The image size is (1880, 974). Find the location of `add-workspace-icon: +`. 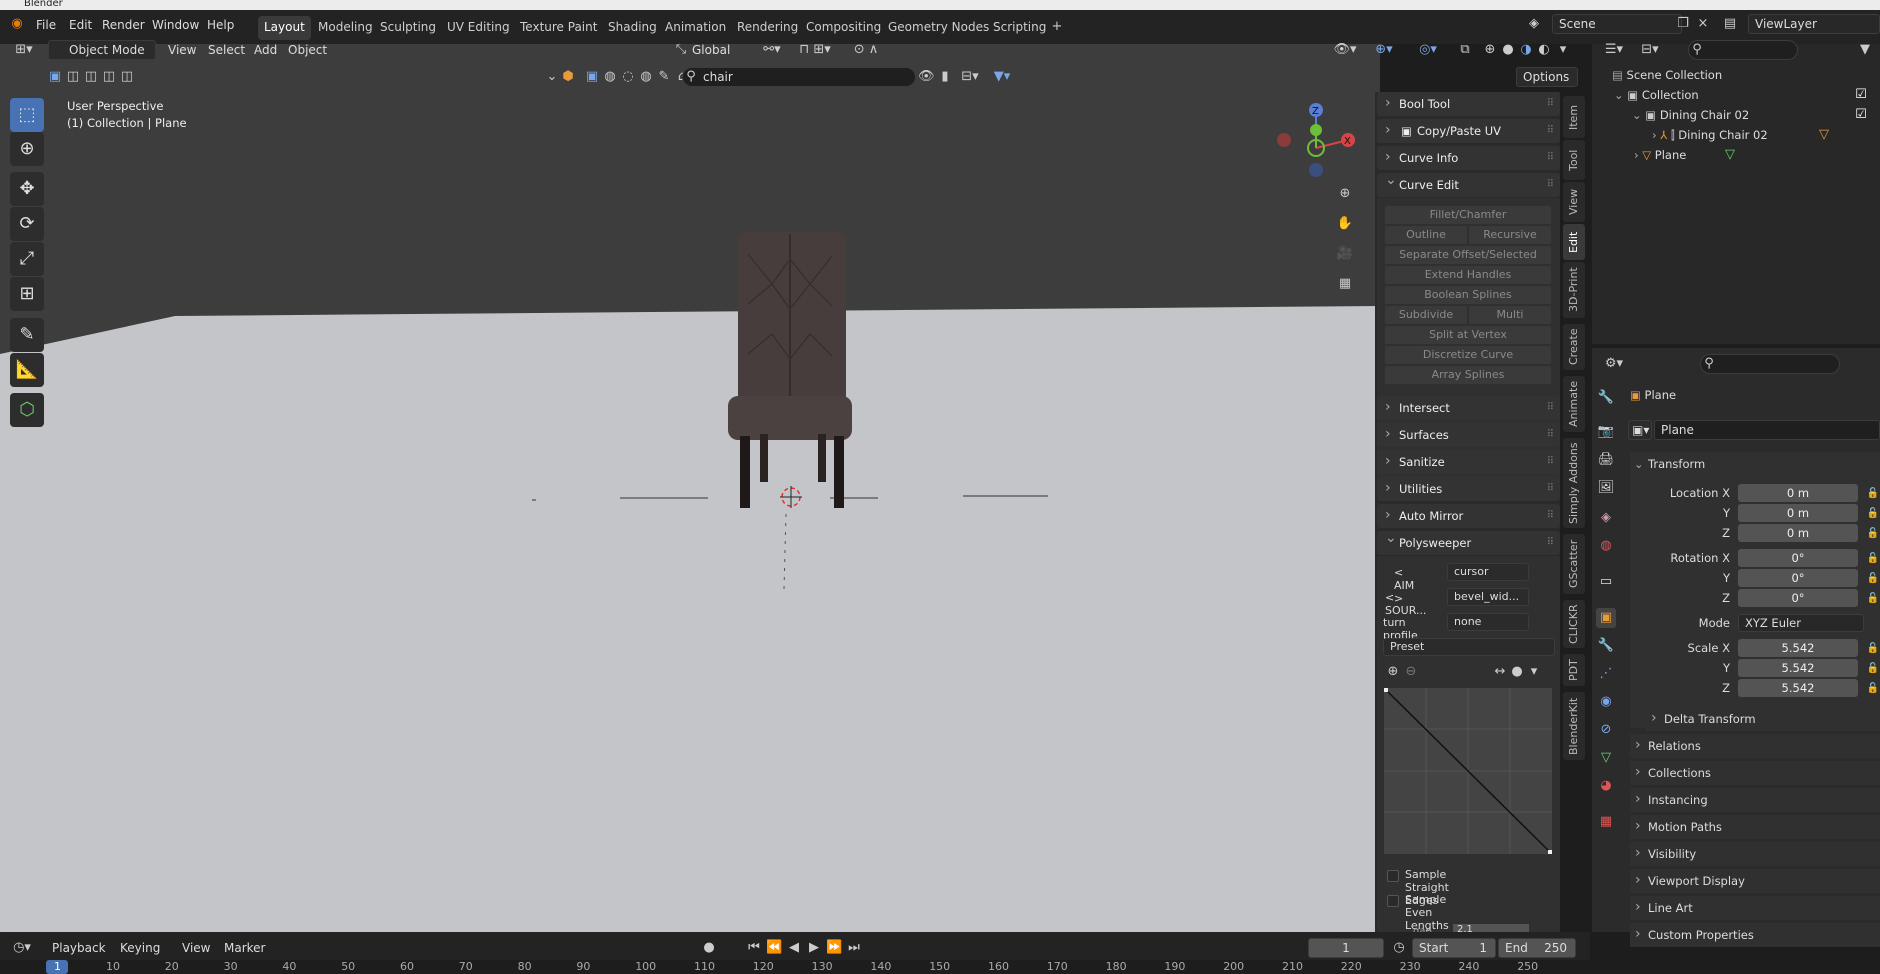

add-workspace-icon: + is located at coordinates (1057, 27).